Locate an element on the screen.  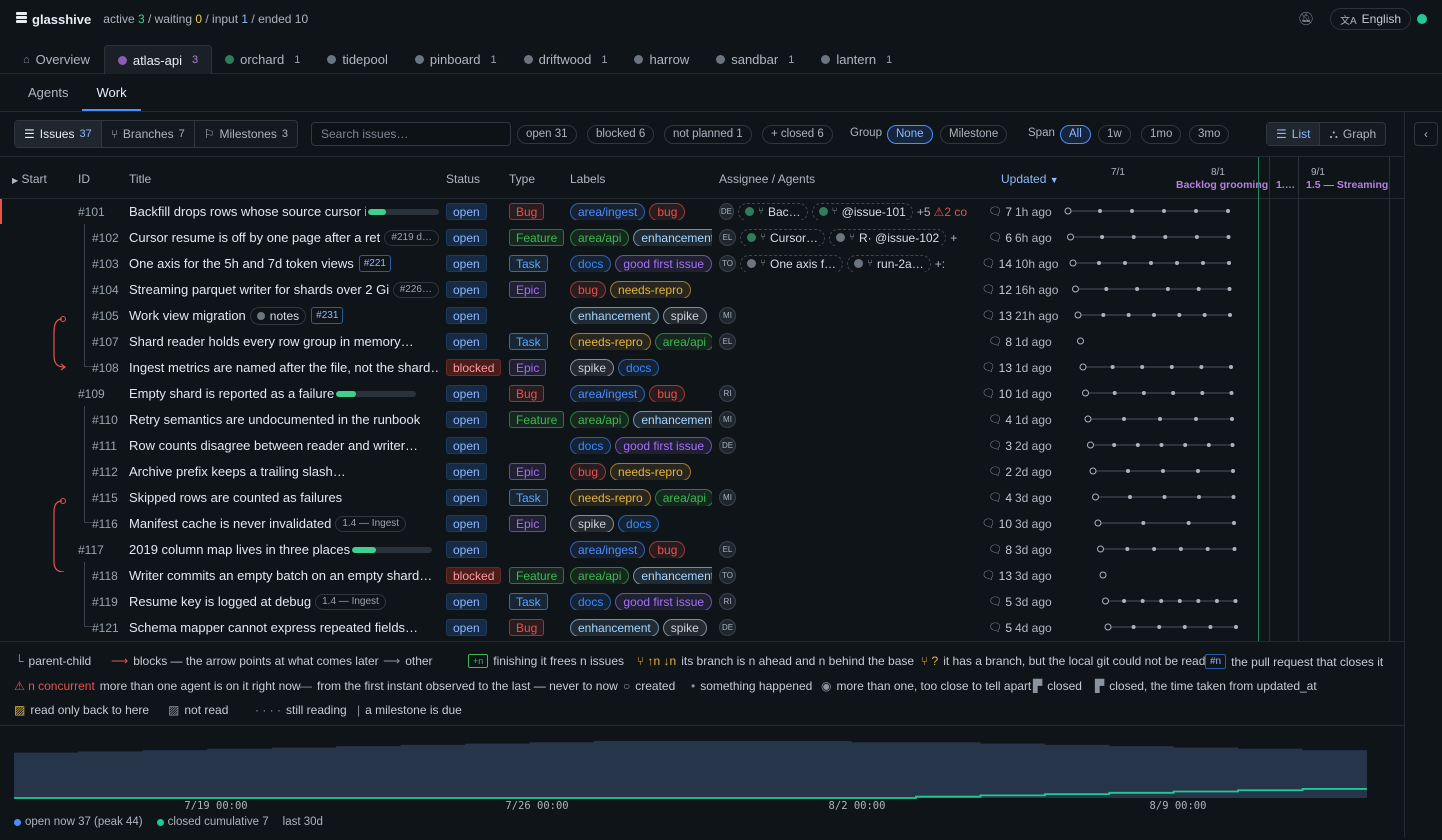
issue-id: #102 is located at coordinates (105, 237).